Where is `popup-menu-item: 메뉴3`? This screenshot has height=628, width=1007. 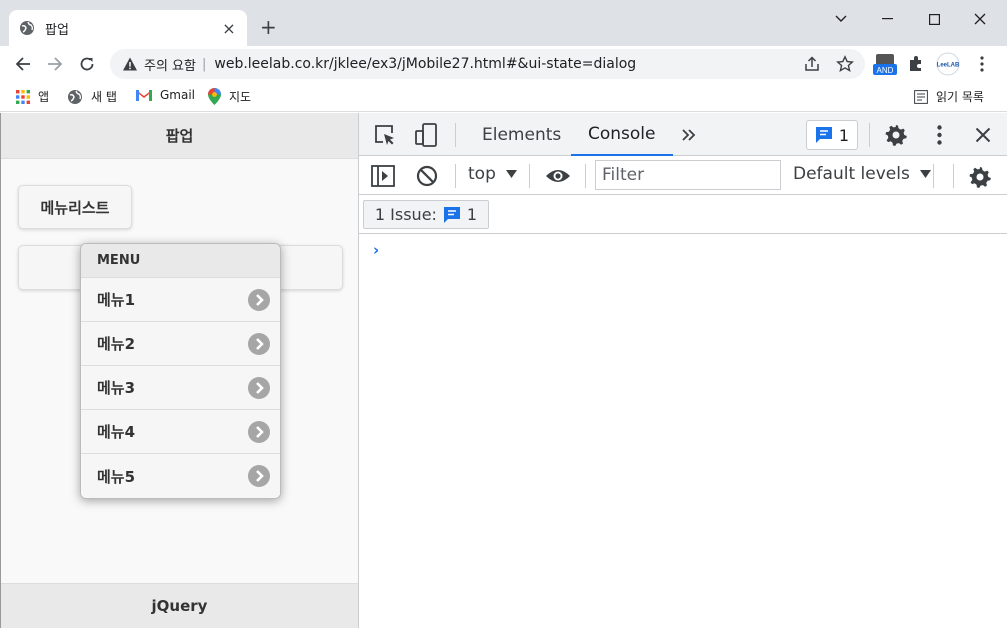
popup-menu-item: 메뉴3 is located at coordinates (180, 388).